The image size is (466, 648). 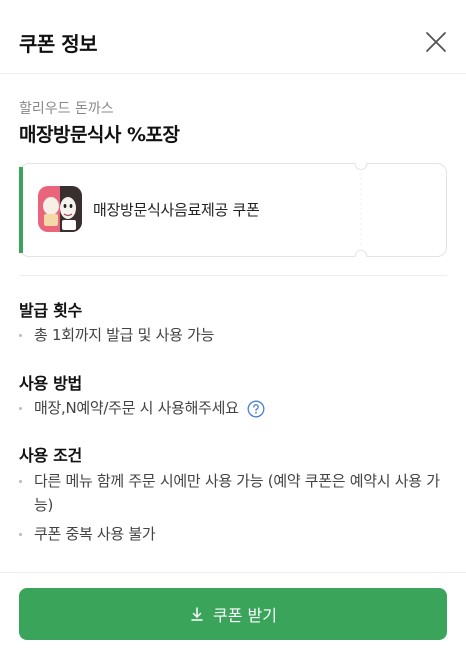 I want to click on question-circle-icon, so click(x=256, y=409).